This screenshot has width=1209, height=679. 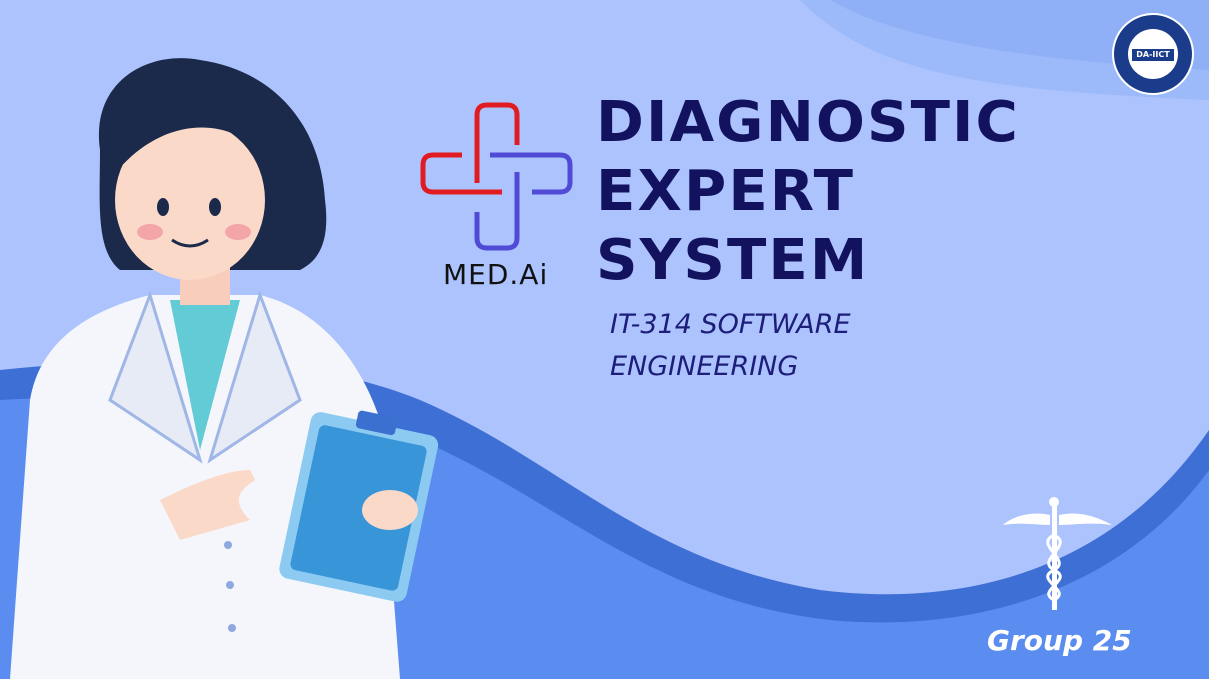 What do you see at coordinates (1059, 640) in the screenshot?
I see `group-label: Group 25` at bounding box center [1059, 640].